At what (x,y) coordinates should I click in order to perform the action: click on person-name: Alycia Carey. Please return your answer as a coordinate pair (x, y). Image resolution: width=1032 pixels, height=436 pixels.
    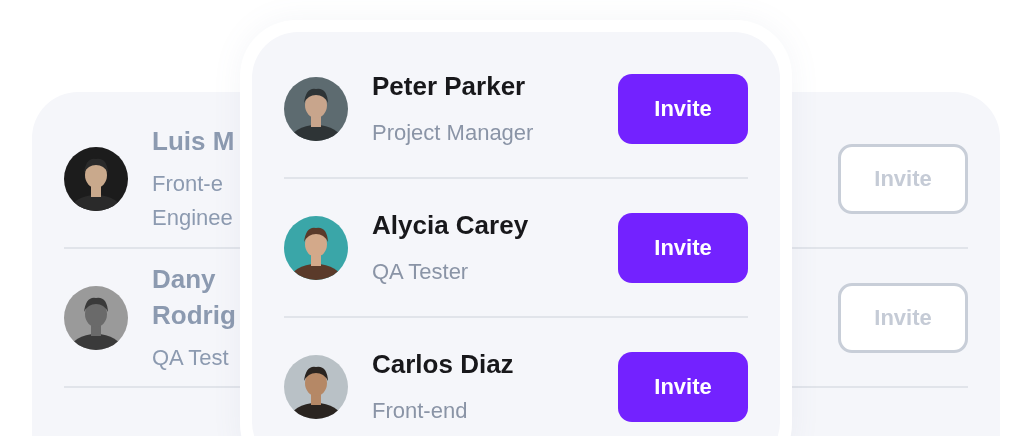
    Looking at the image, I should click on (451, 225).